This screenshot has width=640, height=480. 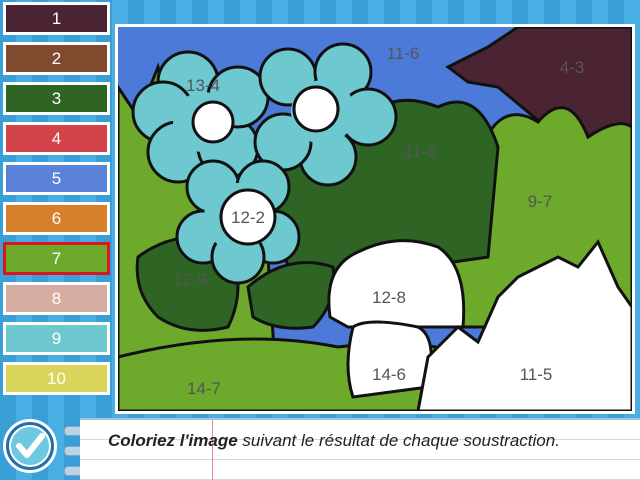 What do you see at coordinates (56, 58) in the screenshot?
I see `color-swatch-2: 2` at bounding box center [56, 58].